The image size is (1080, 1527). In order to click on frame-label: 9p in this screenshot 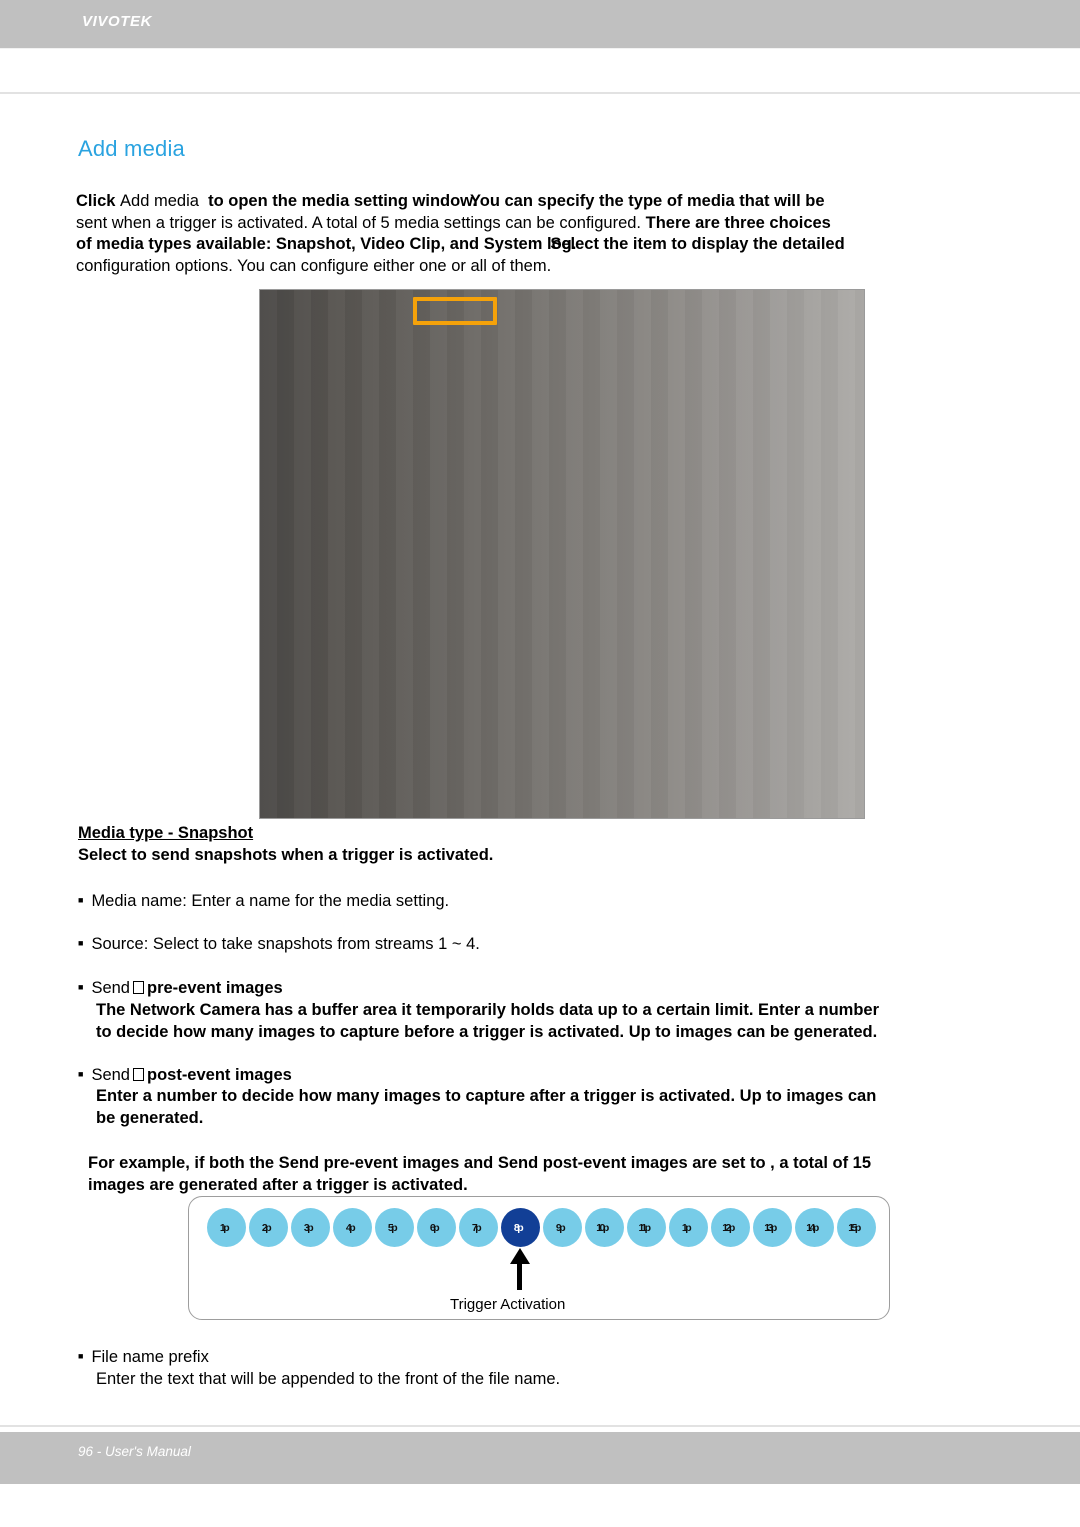, I will do `click(560, 1227)`.